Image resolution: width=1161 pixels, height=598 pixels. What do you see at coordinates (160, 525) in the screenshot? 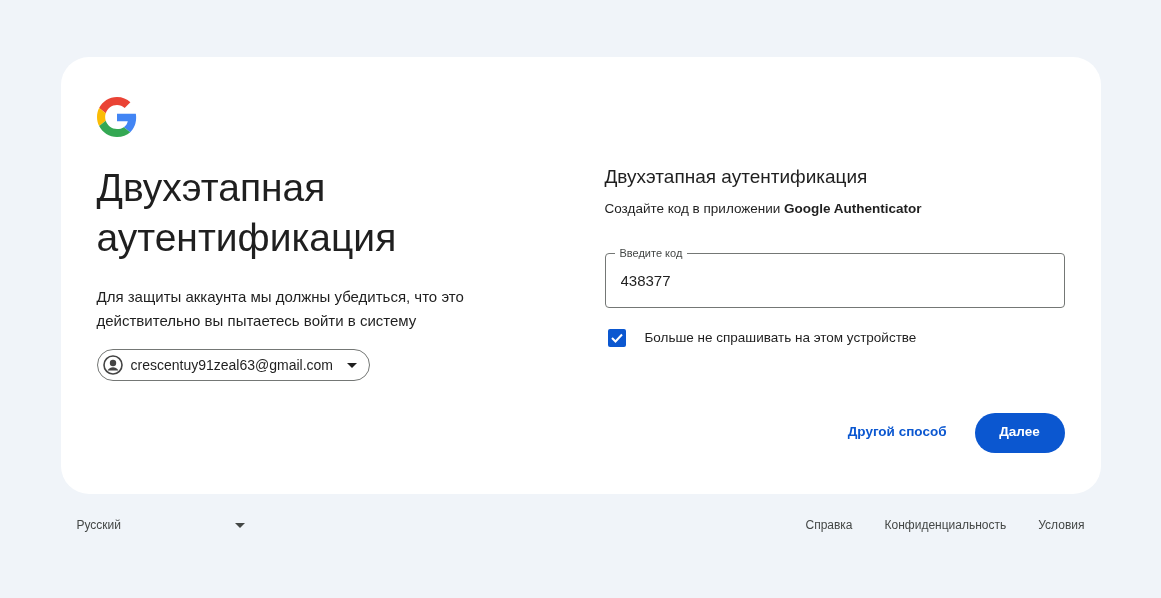
I see `language-selector: Русский` at bounding box center [160, 525].